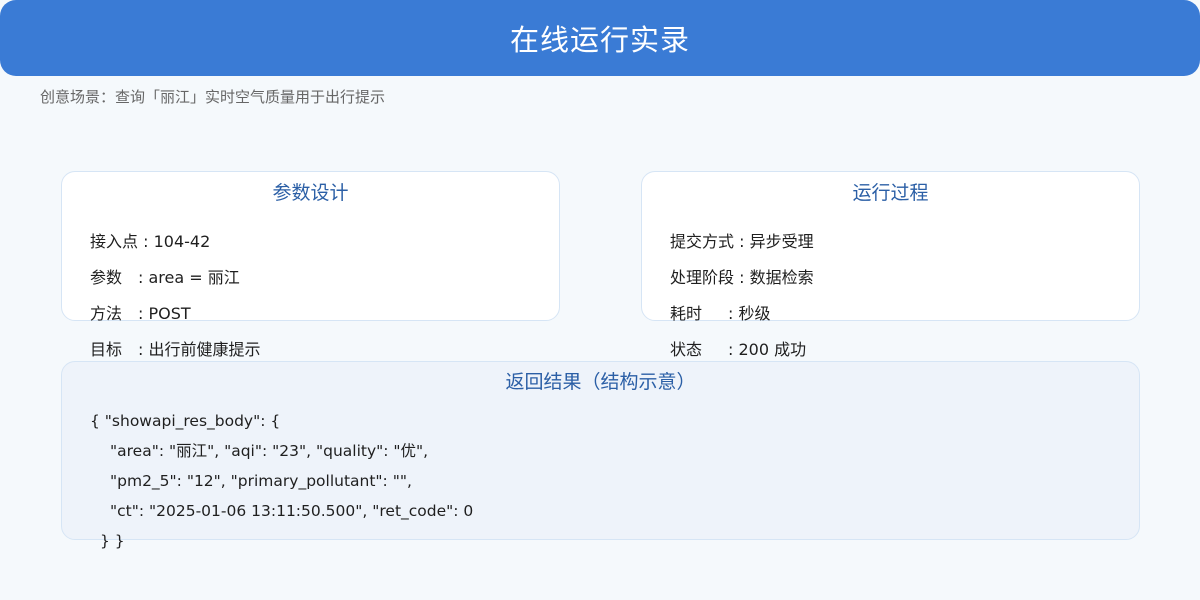 Image resolution: width=1200 pixels, height=600 pixels. What do you see at coordinates (890, 193) in the screenshot?
I see `process-card-title: 运行过程` at bounding box center [890, 193].